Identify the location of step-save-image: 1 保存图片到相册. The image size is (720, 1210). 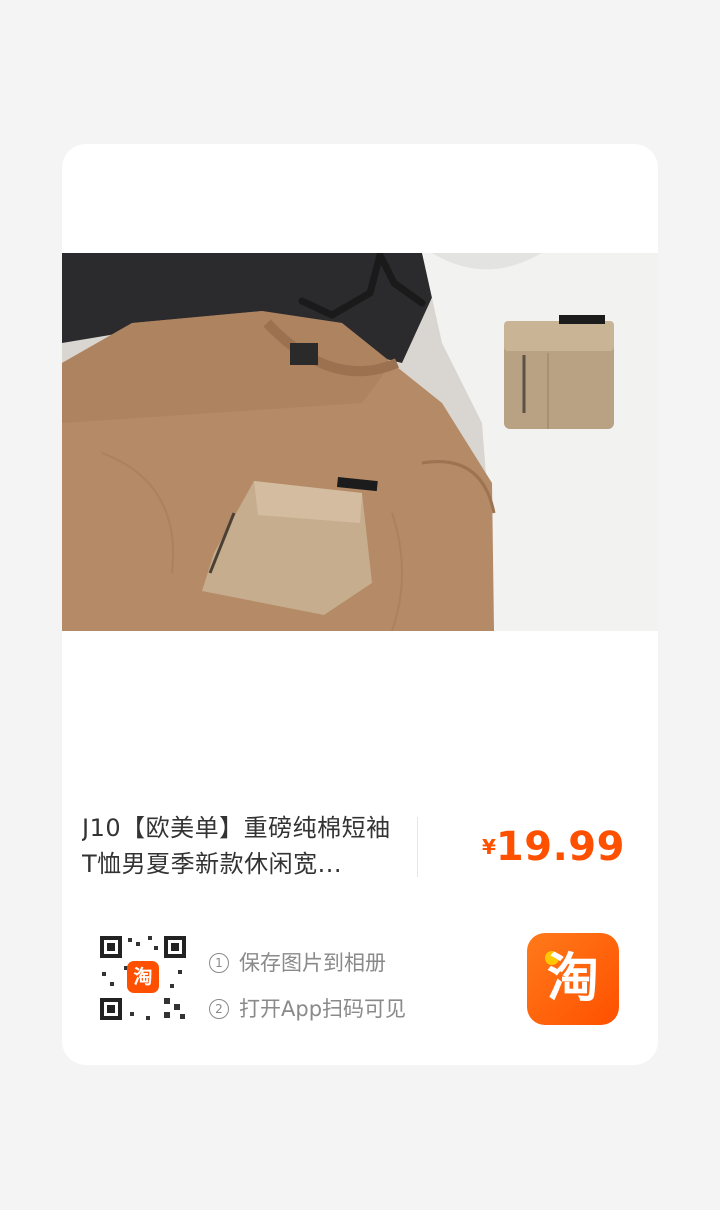
(307, 963).